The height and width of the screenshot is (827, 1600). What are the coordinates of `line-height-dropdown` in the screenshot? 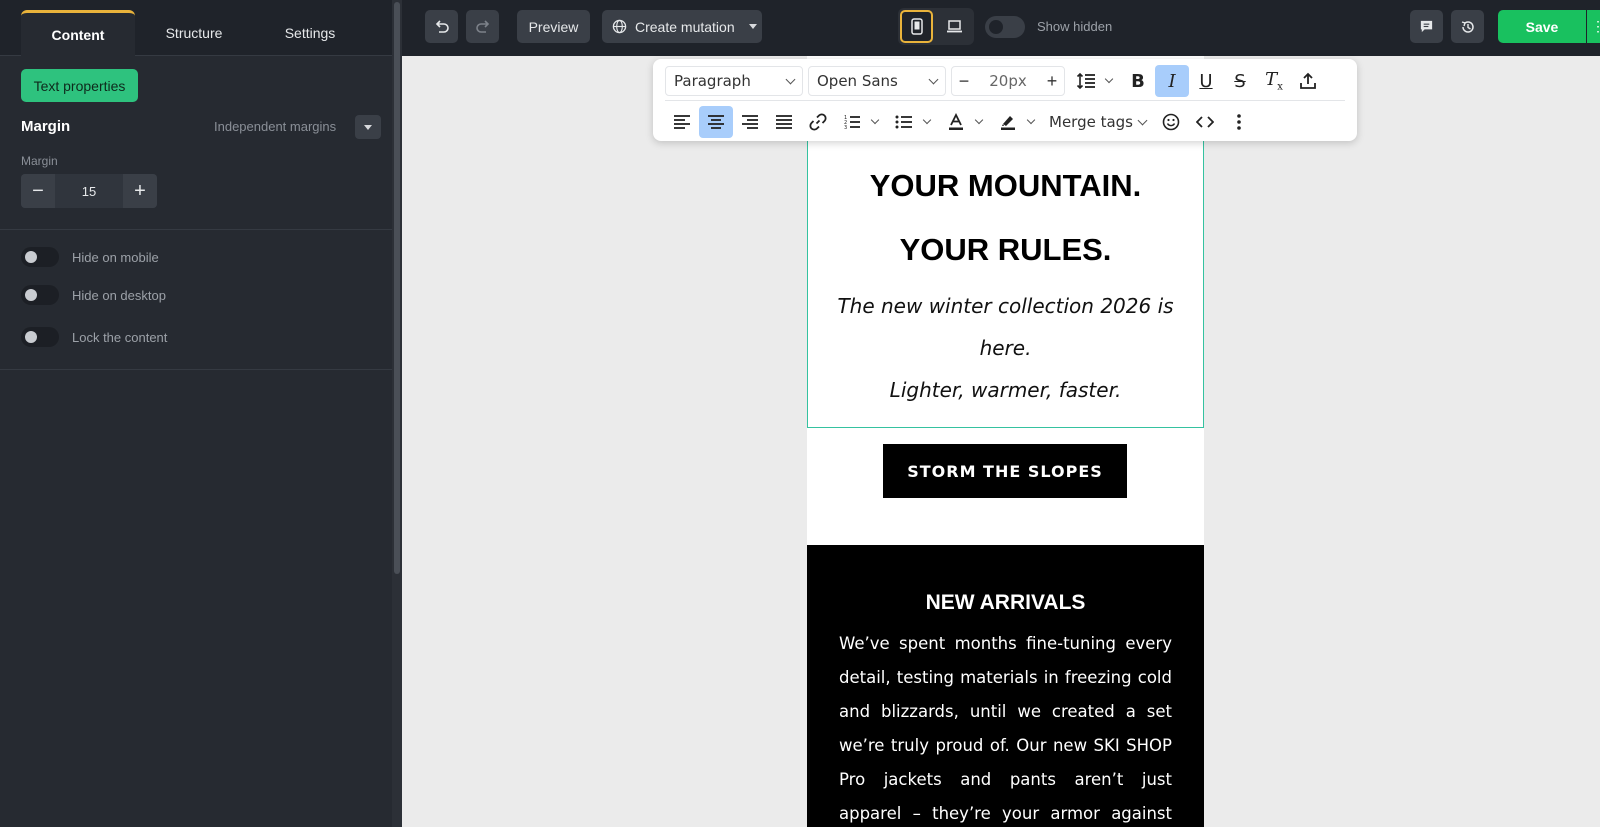 It's located at (1109, 81).